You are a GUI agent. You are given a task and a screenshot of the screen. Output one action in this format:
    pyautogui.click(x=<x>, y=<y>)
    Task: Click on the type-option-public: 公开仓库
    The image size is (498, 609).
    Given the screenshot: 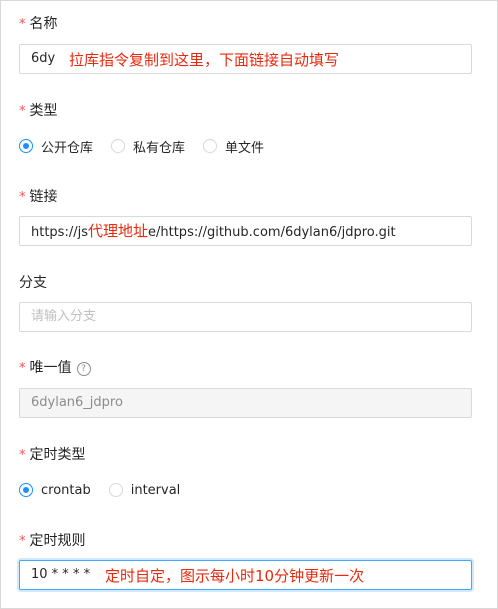 What is the action you would take?
    pyautogui.click(x=67, y=146)
    